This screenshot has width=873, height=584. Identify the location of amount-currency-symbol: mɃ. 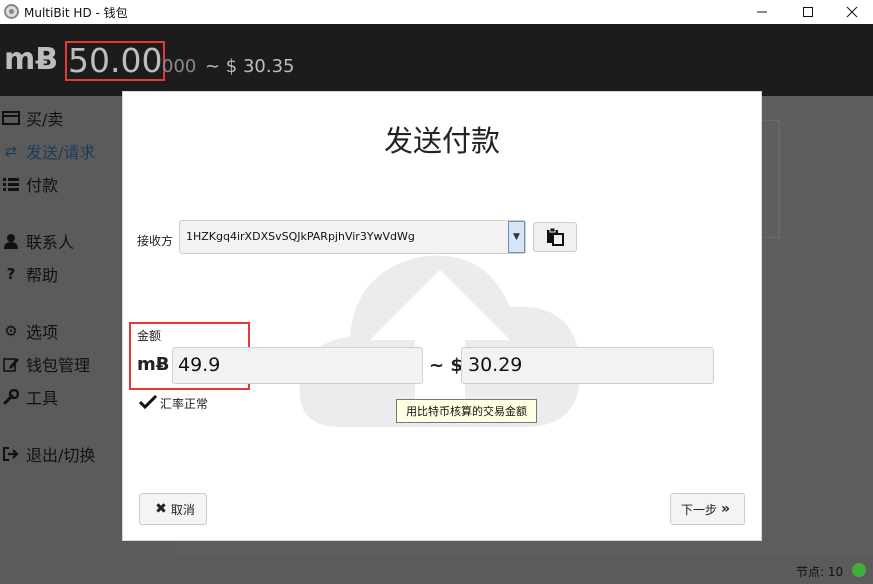
(153, 364).